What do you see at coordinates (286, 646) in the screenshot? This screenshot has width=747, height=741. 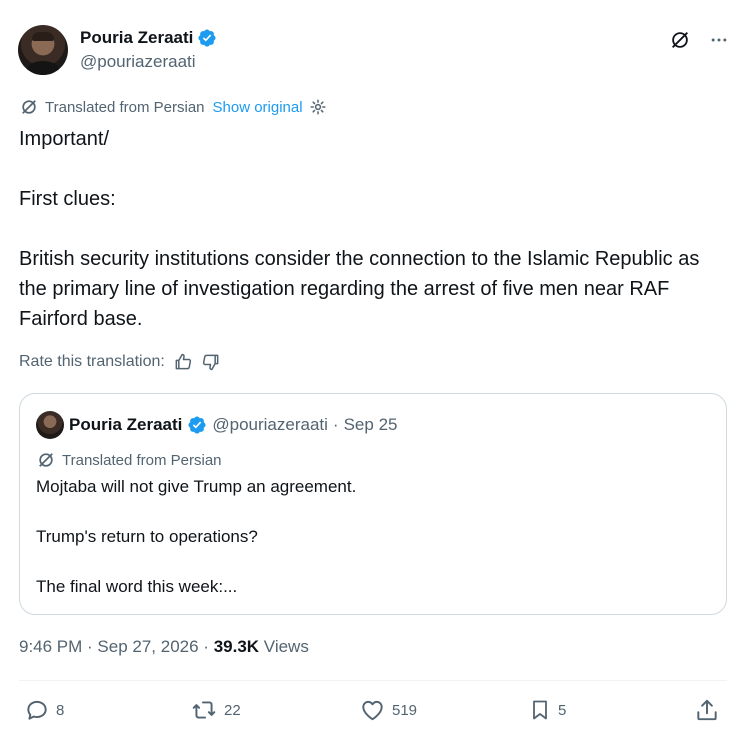 I see `views-label: Views` at bounding box center [286, 646].